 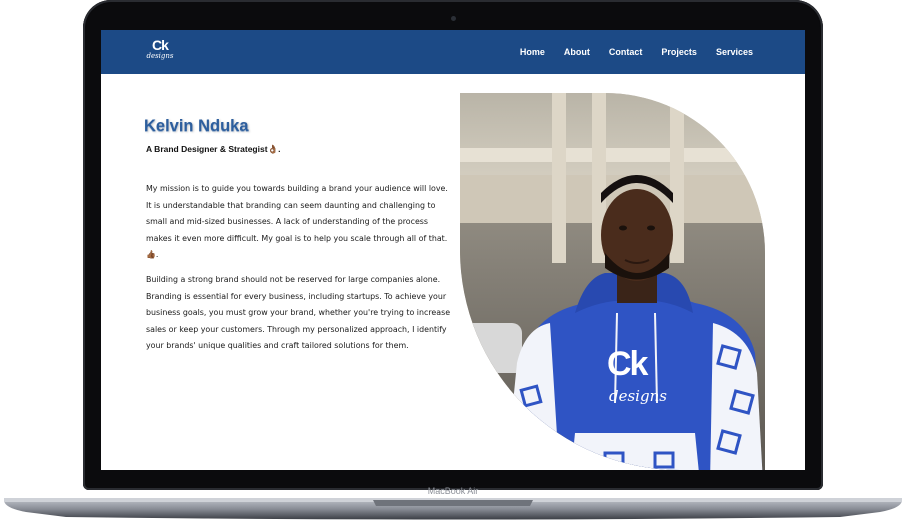 I want to click on brand-logo: Ck designs, so click(x=160, y=52).